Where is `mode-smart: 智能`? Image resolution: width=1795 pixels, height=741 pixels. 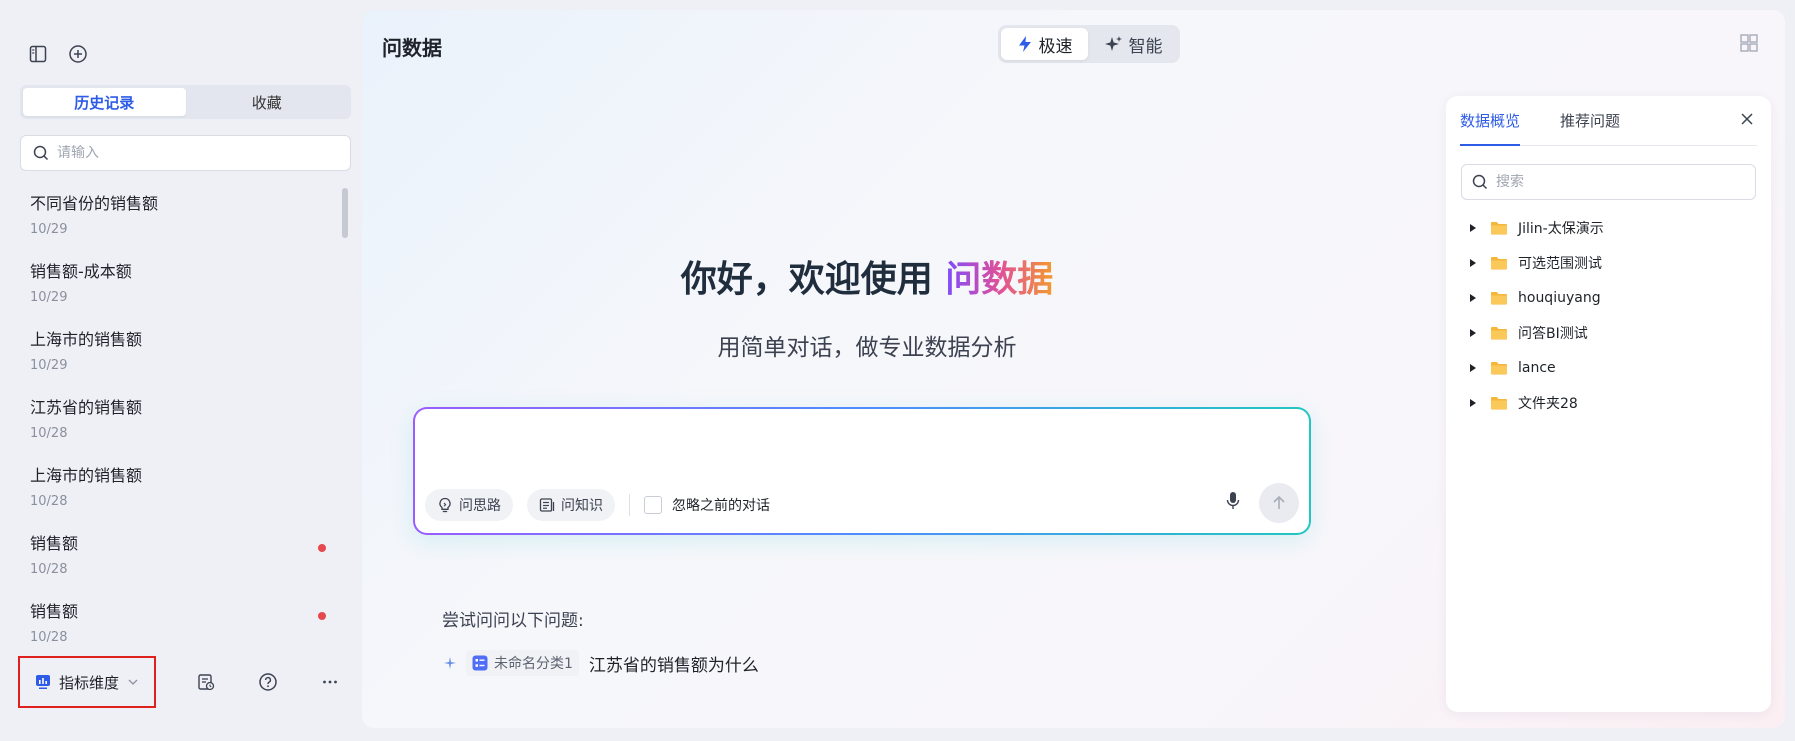 mode-smart: 智能 is located at coordinates (1133, 44).